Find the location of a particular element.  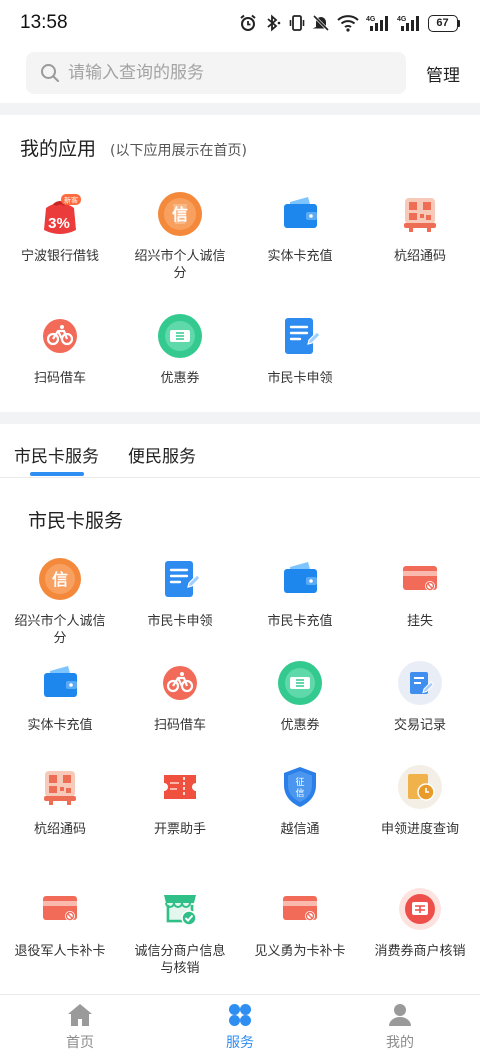

service-label: 申领进度查询 is located at coordinates (419, 829).